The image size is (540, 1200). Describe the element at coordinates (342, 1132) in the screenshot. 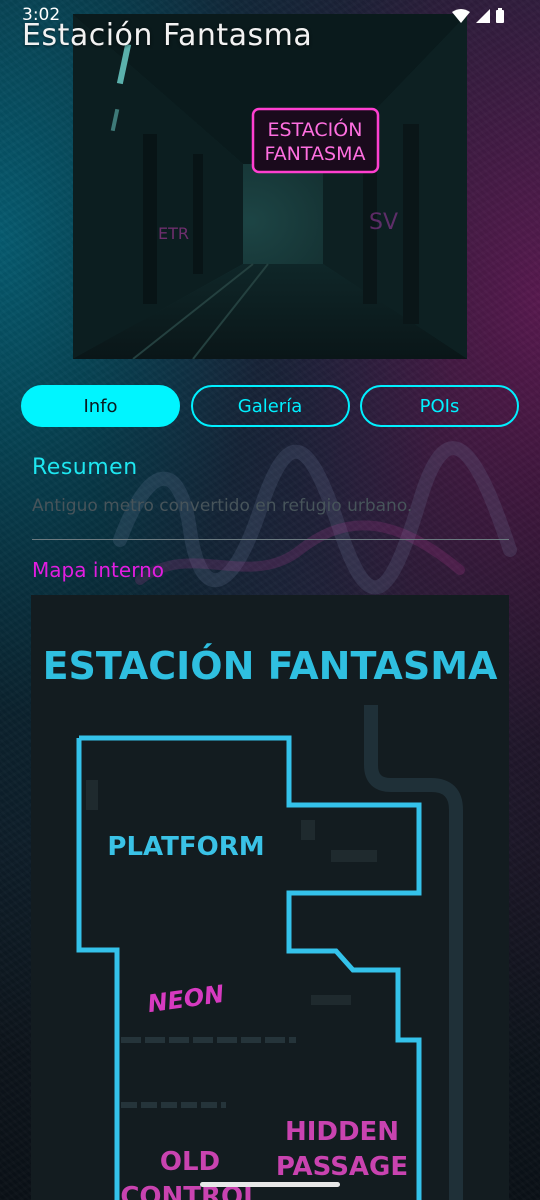

I see `map-label-hidden-line1: HIDDEN` at that location.